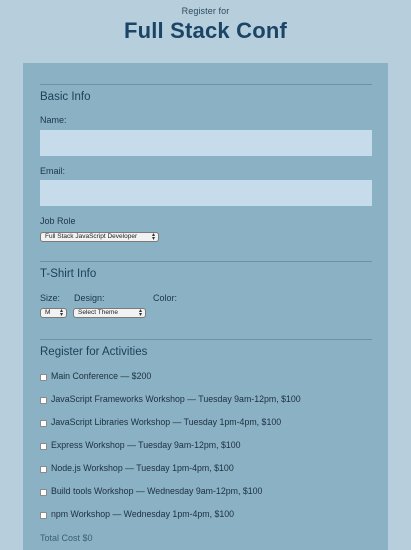  What do you see at coordinates (165, 298) in the screenshot?
I see `color-label: Color:` at bounding box center [165, 298].